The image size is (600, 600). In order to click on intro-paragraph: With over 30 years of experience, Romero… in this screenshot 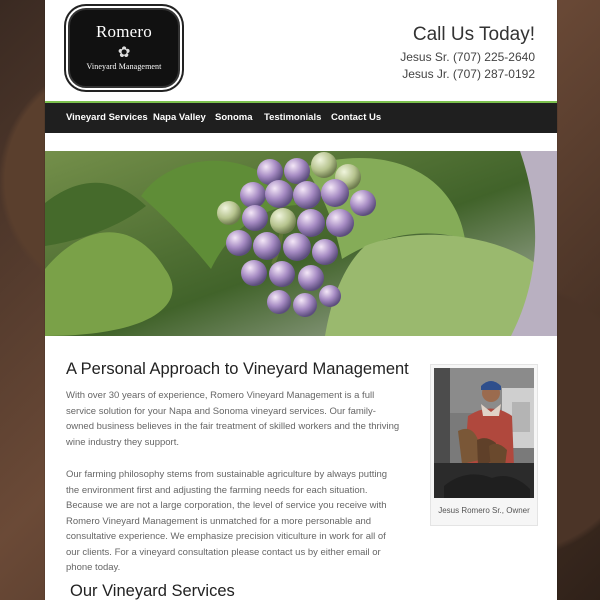, I will do `click(233, 419)`.